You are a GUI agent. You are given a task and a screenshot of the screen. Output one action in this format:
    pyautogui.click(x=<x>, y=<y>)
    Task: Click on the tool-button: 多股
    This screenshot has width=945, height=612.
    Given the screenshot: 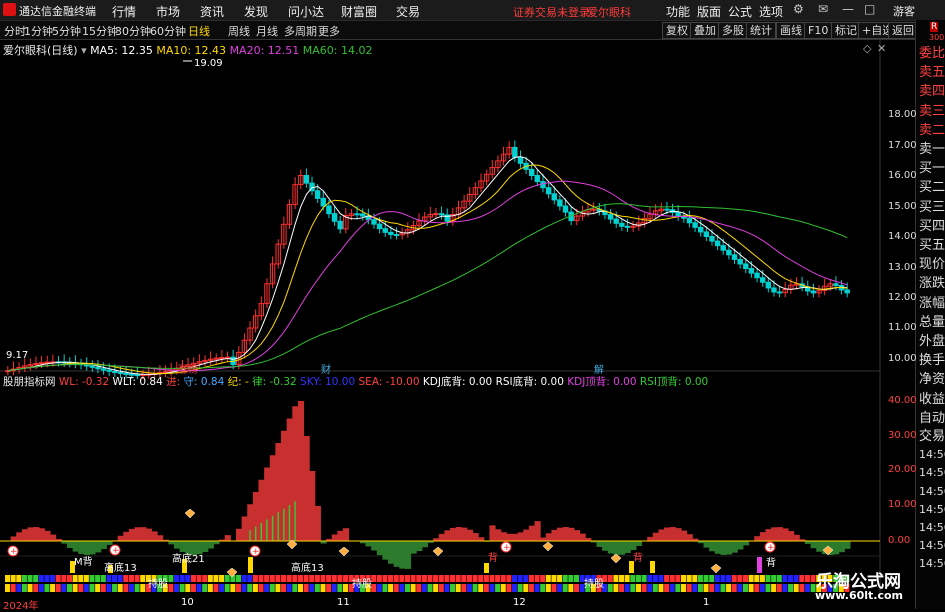 What is the action you would take?
    pyautogui.click(x=733, y=30)
    